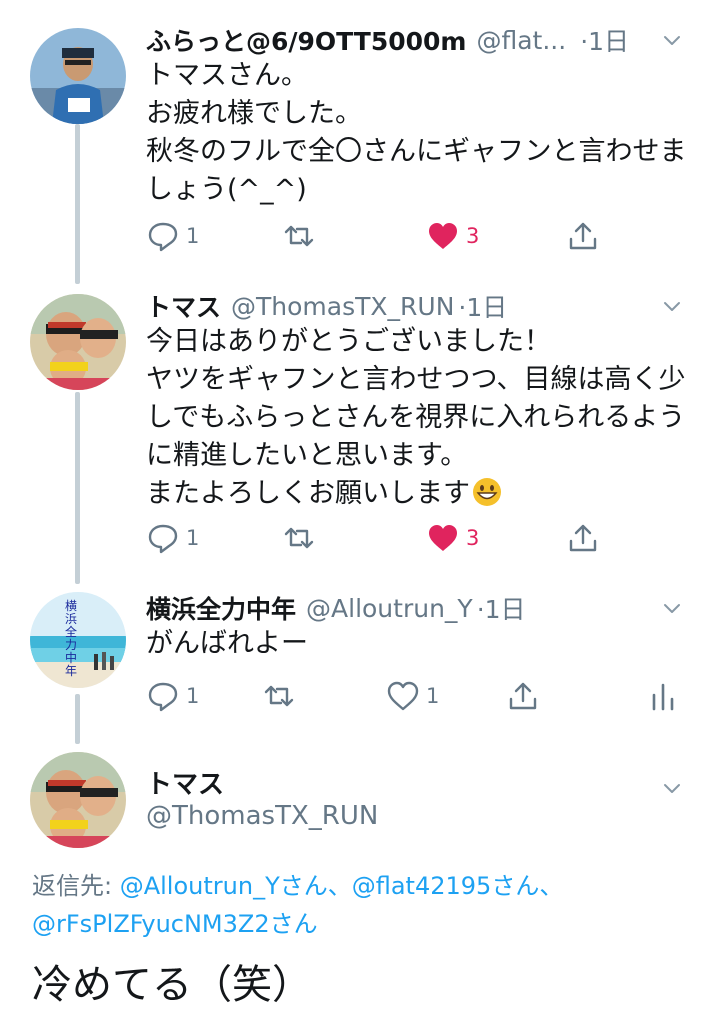 The image size is (710, 1024). What do you see at coordinates (433, 696) in the screenshot?
I see `like-count: 1` at bounding box center [433, 696].